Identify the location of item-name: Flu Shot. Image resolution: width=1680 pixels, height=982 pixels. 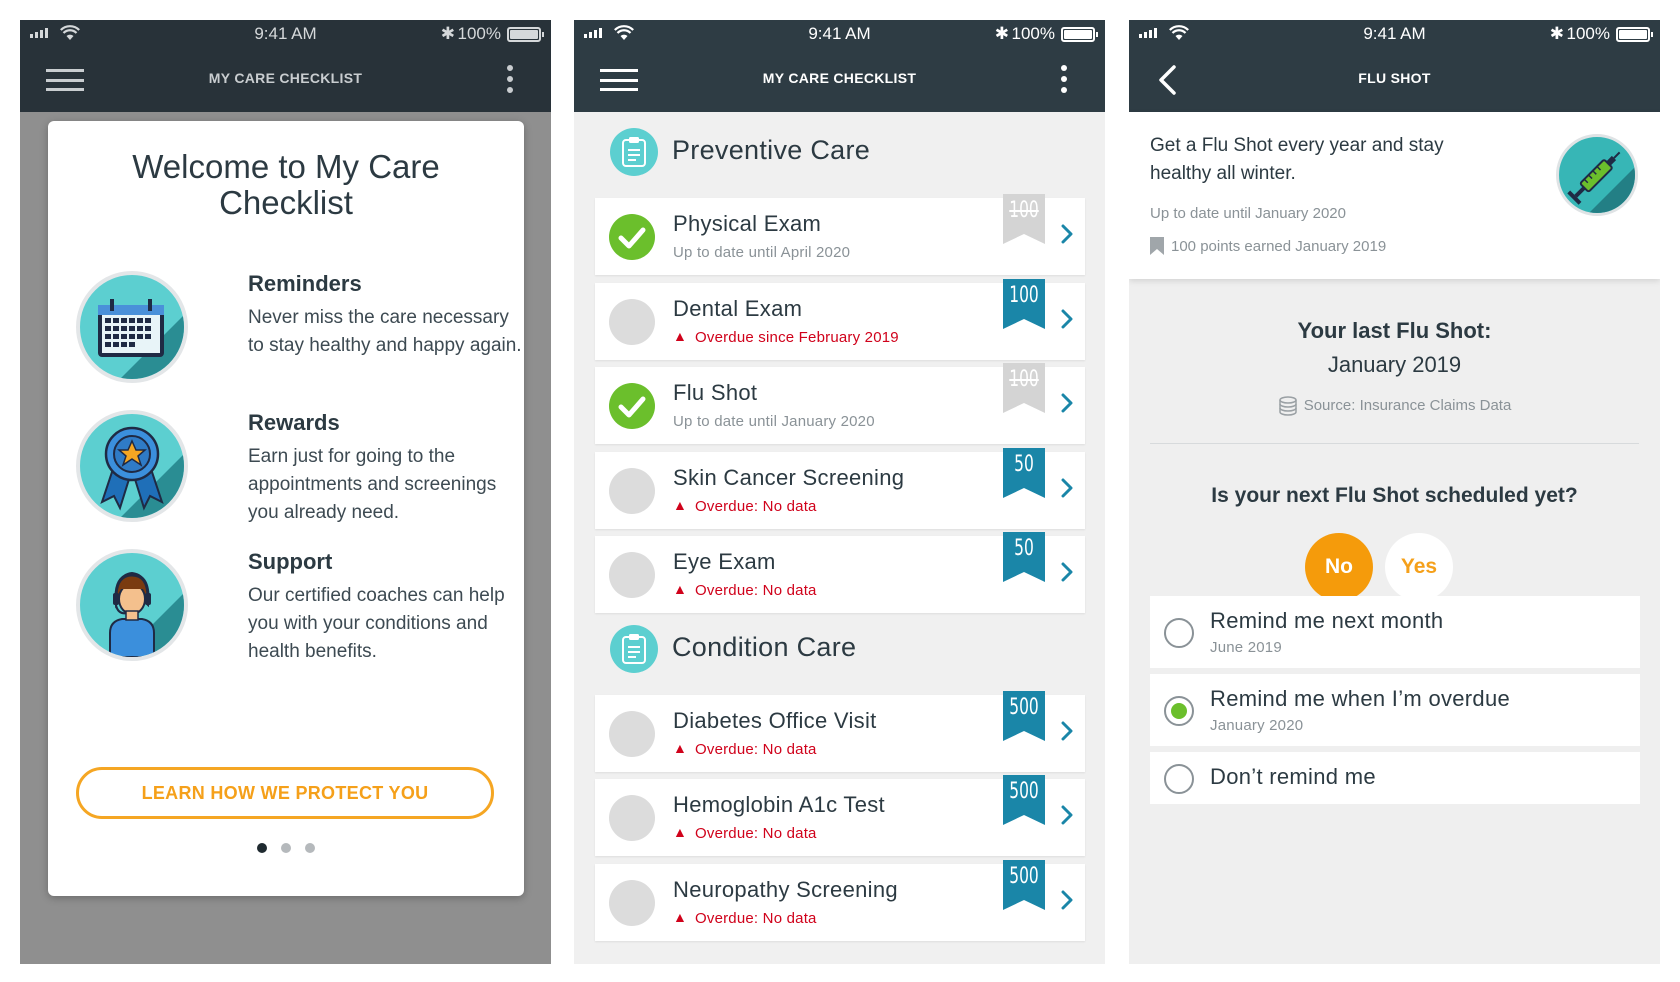
(715, 392).